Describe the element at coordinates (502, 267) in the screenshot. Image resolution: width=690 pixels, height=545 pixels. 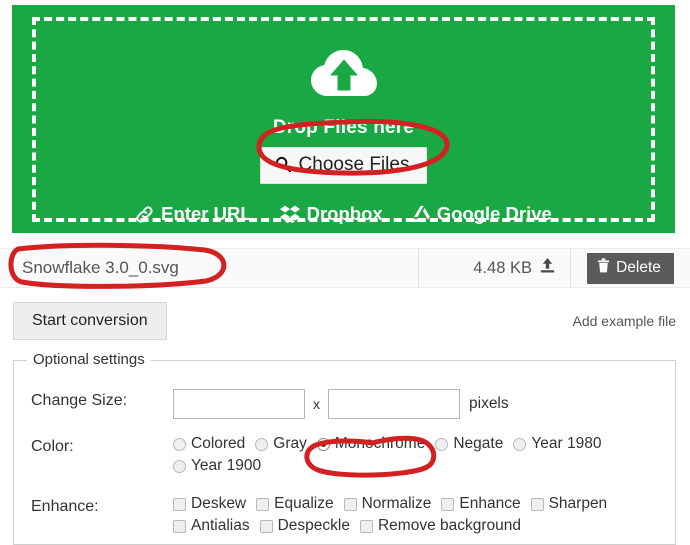
I see `file-size: 4.48 KB` at that location.